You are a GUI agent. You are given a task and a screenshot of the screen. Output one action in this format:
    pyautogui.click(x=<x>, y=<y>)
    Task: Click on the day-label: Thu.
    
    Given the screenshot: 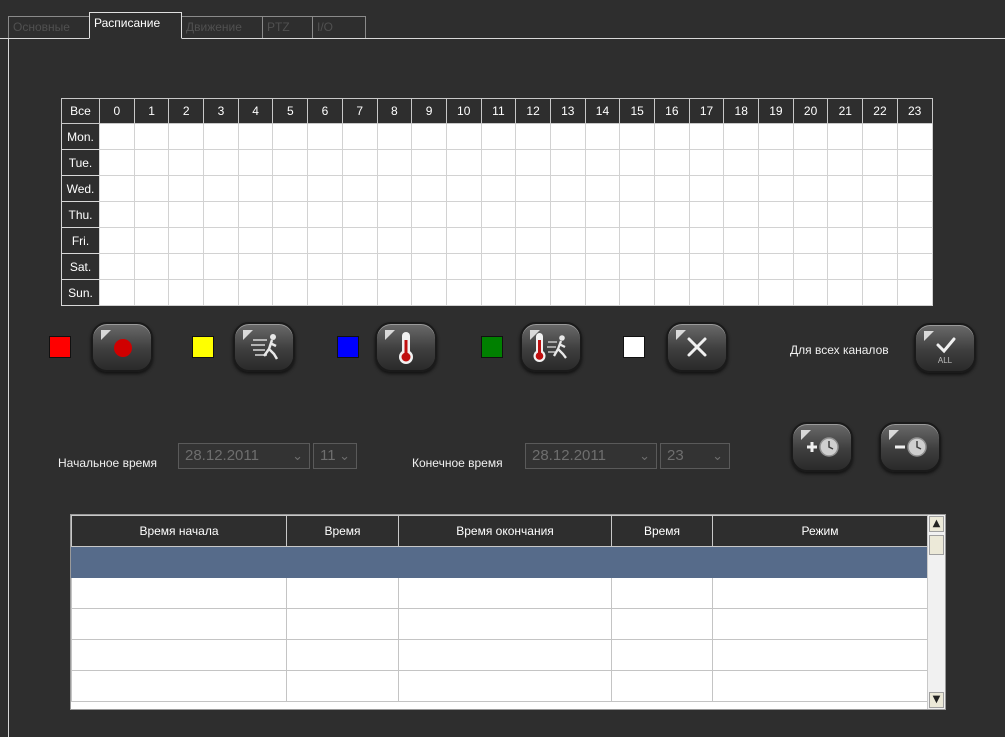 What is the action you would take?
    pyautogui.click(x=80, y=214)
    